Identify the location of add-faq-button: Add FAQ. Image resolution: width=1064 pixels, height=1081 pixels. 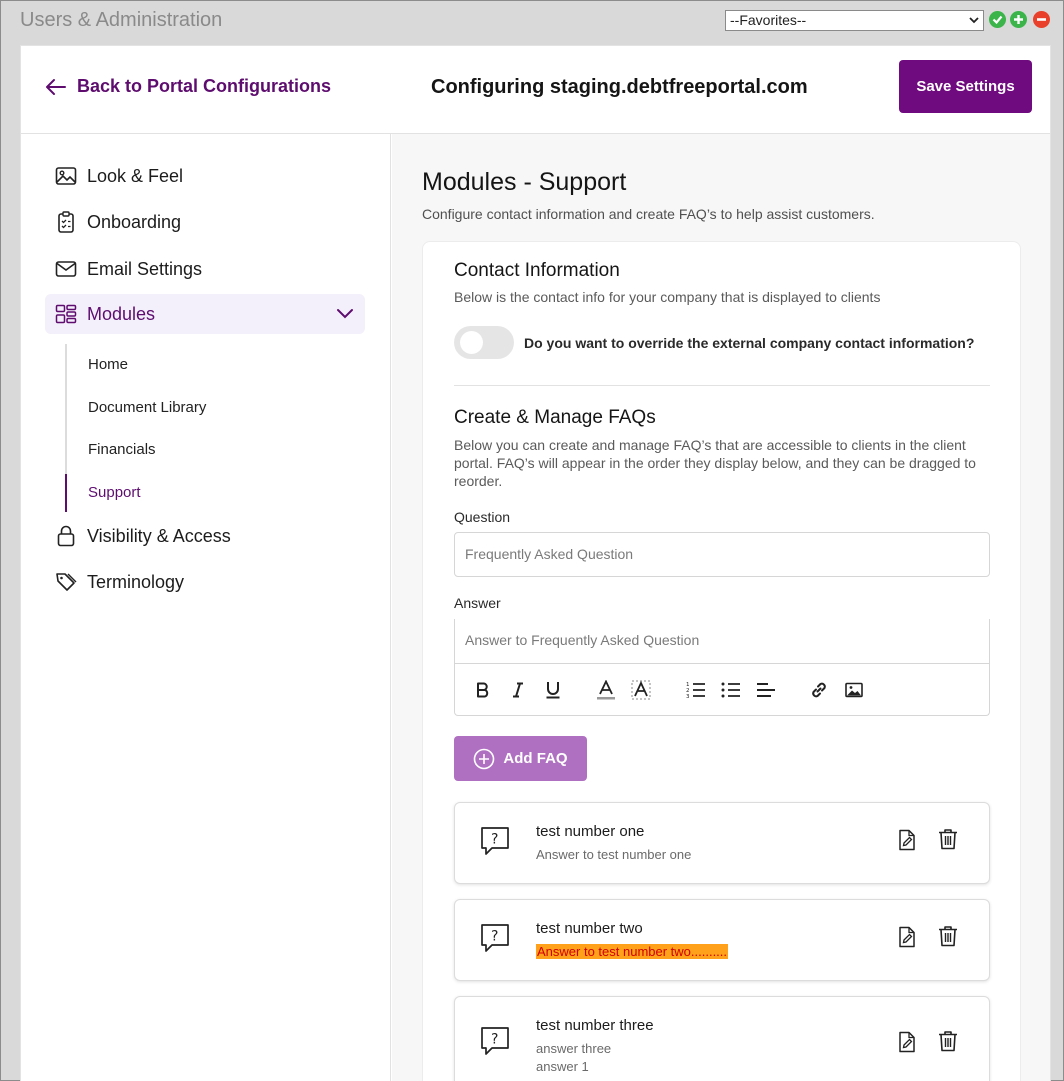
(520, 758).